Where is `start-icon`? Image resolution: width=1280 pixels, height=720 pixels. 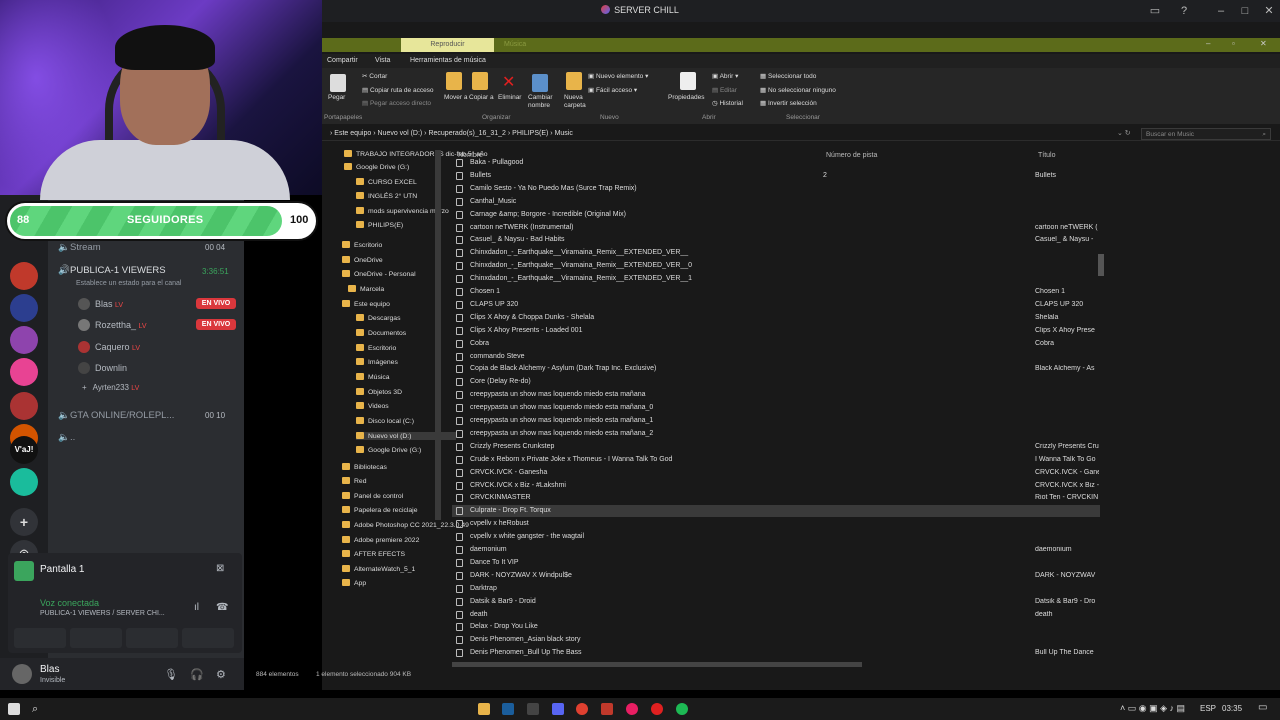
start-icon is located at coordinates (14, 709).